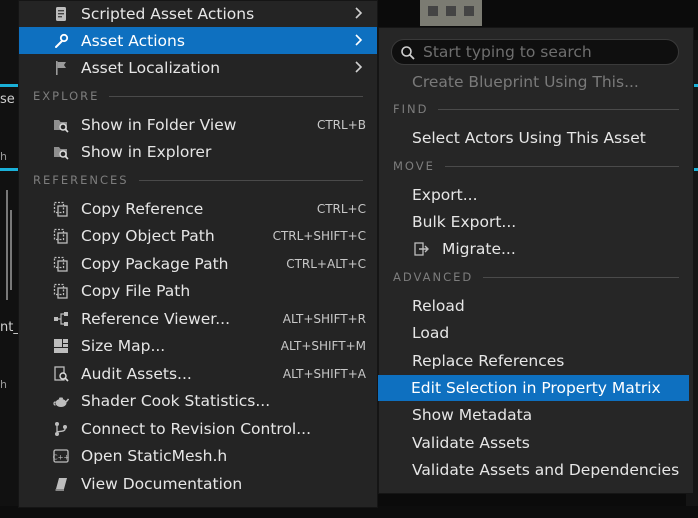  I want to click on menu-item-label: Copy Package Path, so click(155, 263).